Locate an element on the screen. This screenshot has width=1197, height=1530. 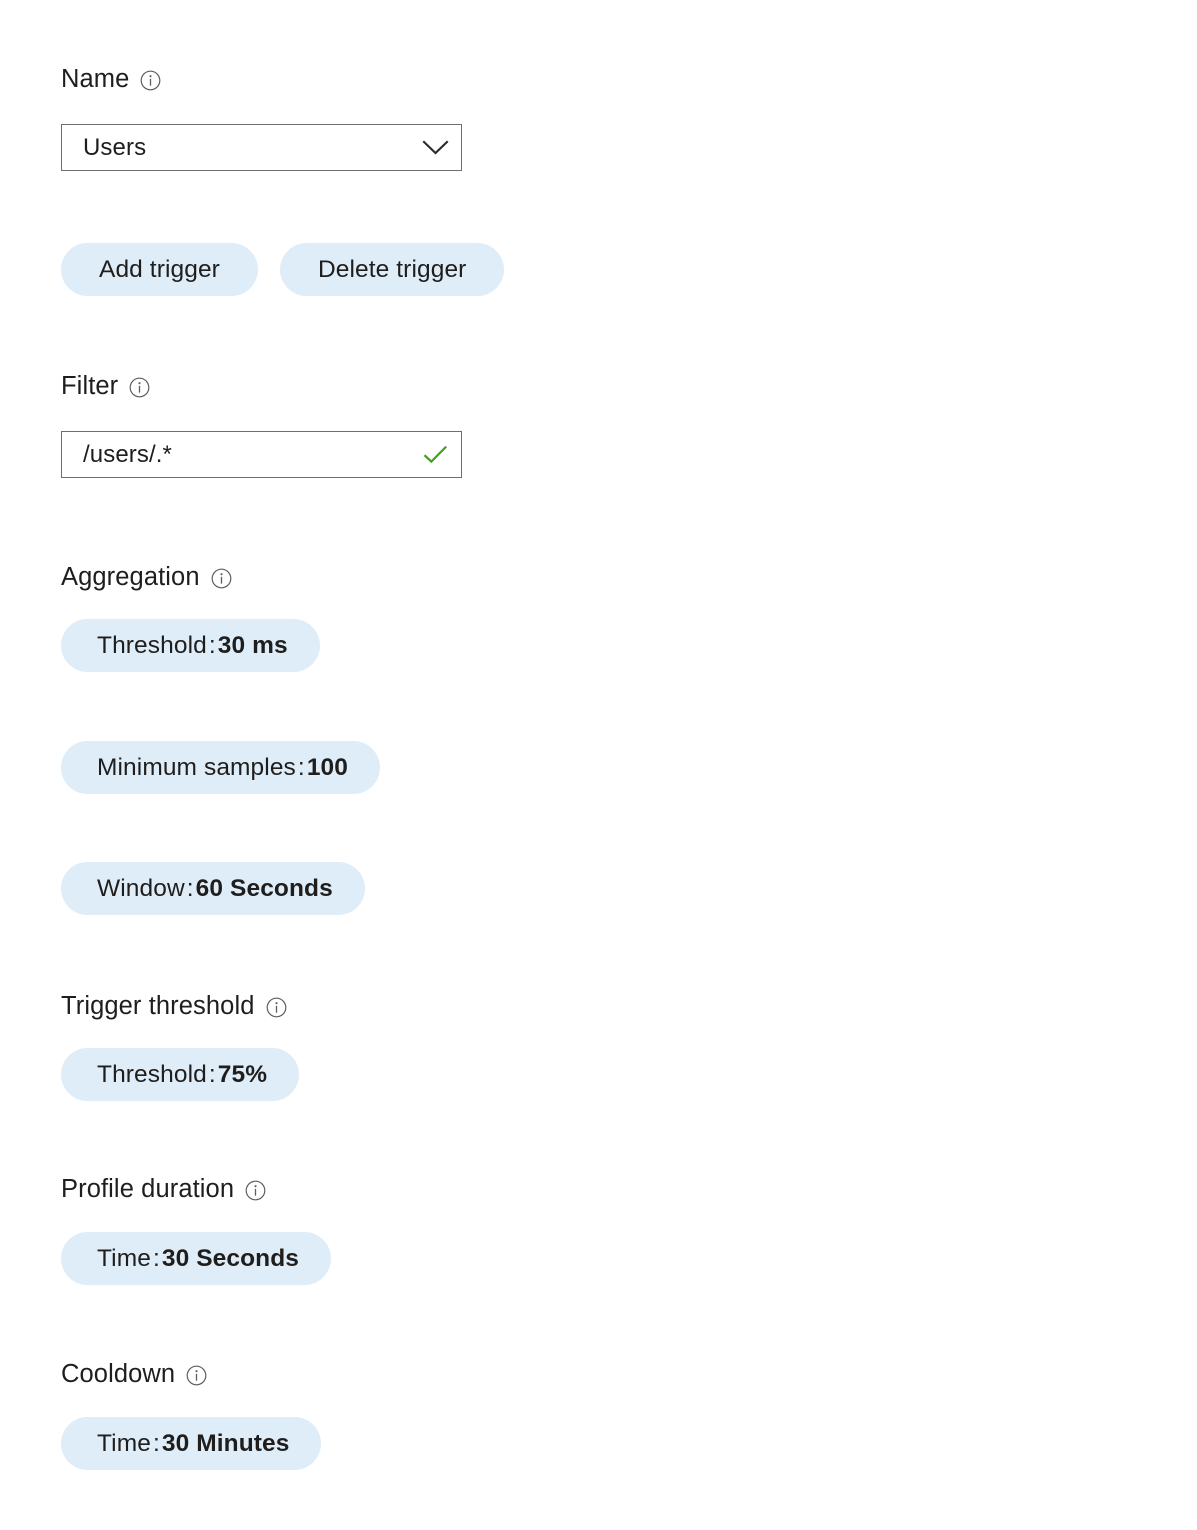
trigger-threshold-field-label: Trigger threshold is located at coordinates (143, 1006).